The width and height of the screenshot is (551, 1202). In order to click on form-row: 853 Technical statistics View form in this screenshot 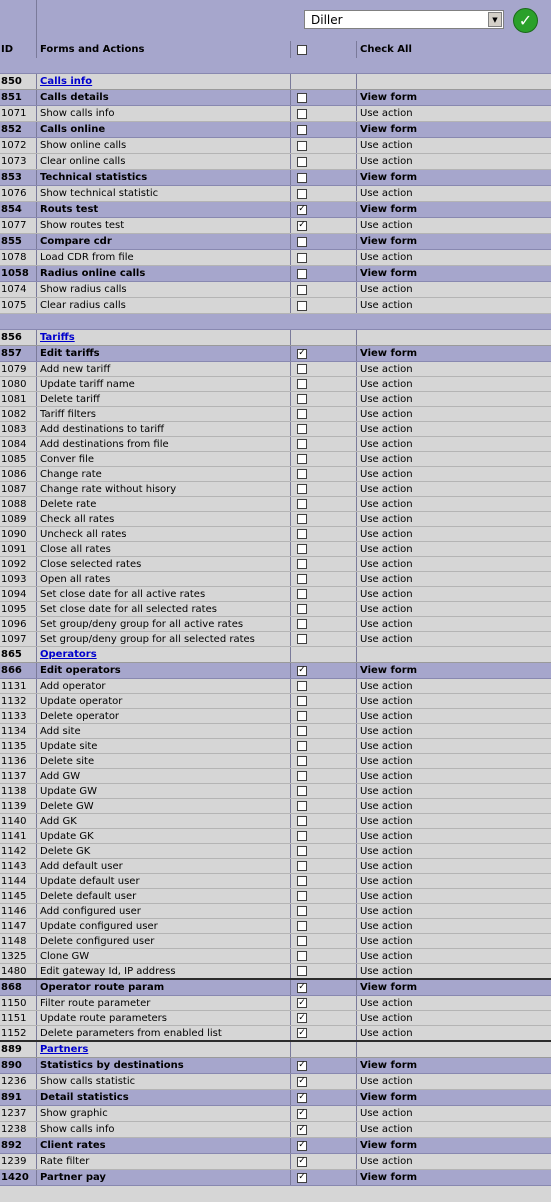, I will do `click(275, 178)`.